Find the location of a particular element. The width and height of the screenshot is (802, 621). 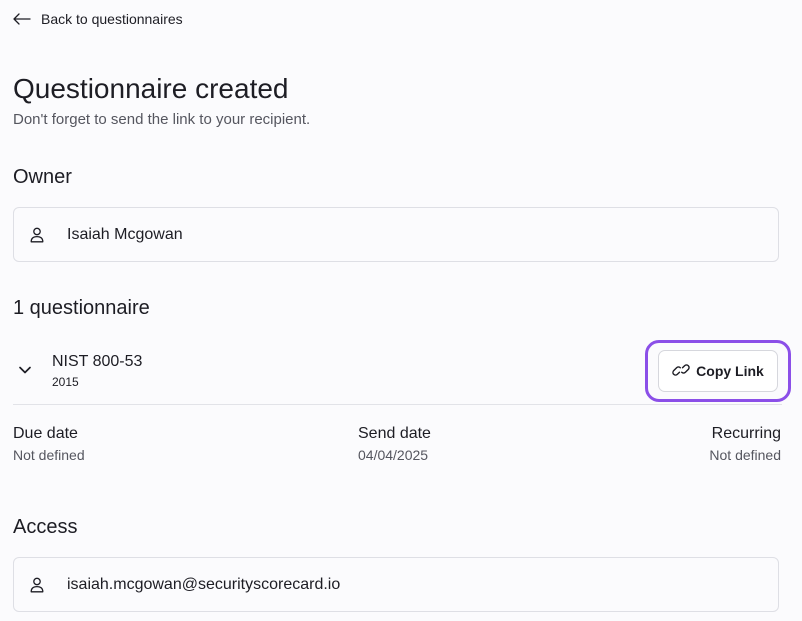

copy-link-button: Copy Link is located at coordinates (718, 371).